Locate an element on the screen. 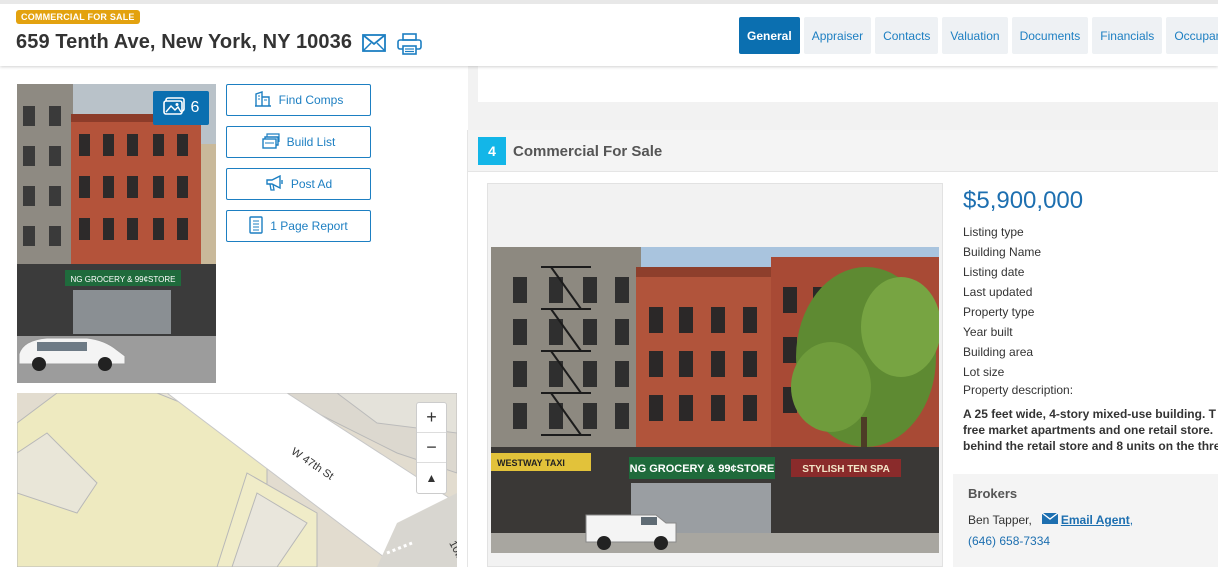  page-report-button: 1 Page Report is located at coordinates (298, 226).